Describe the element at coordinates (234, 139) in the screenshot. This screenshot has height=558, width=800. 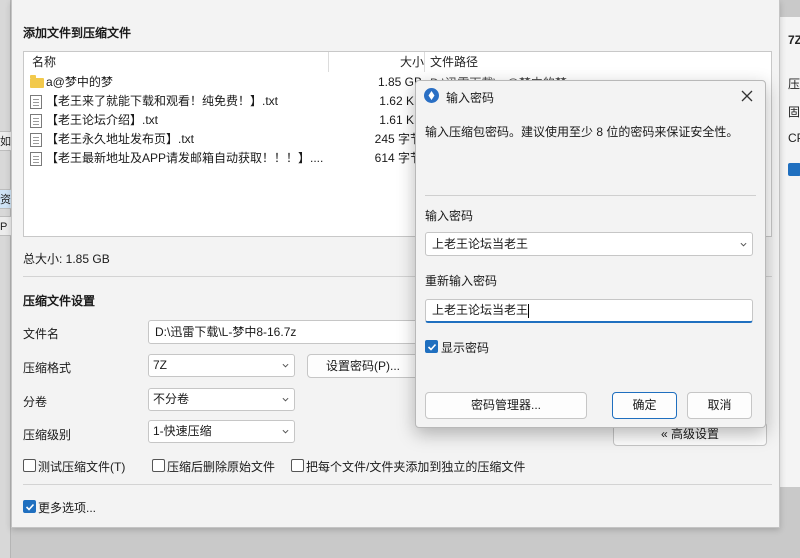
I see `file-row: 【老王永久地址发布页】.txt 245 字节` at that location.